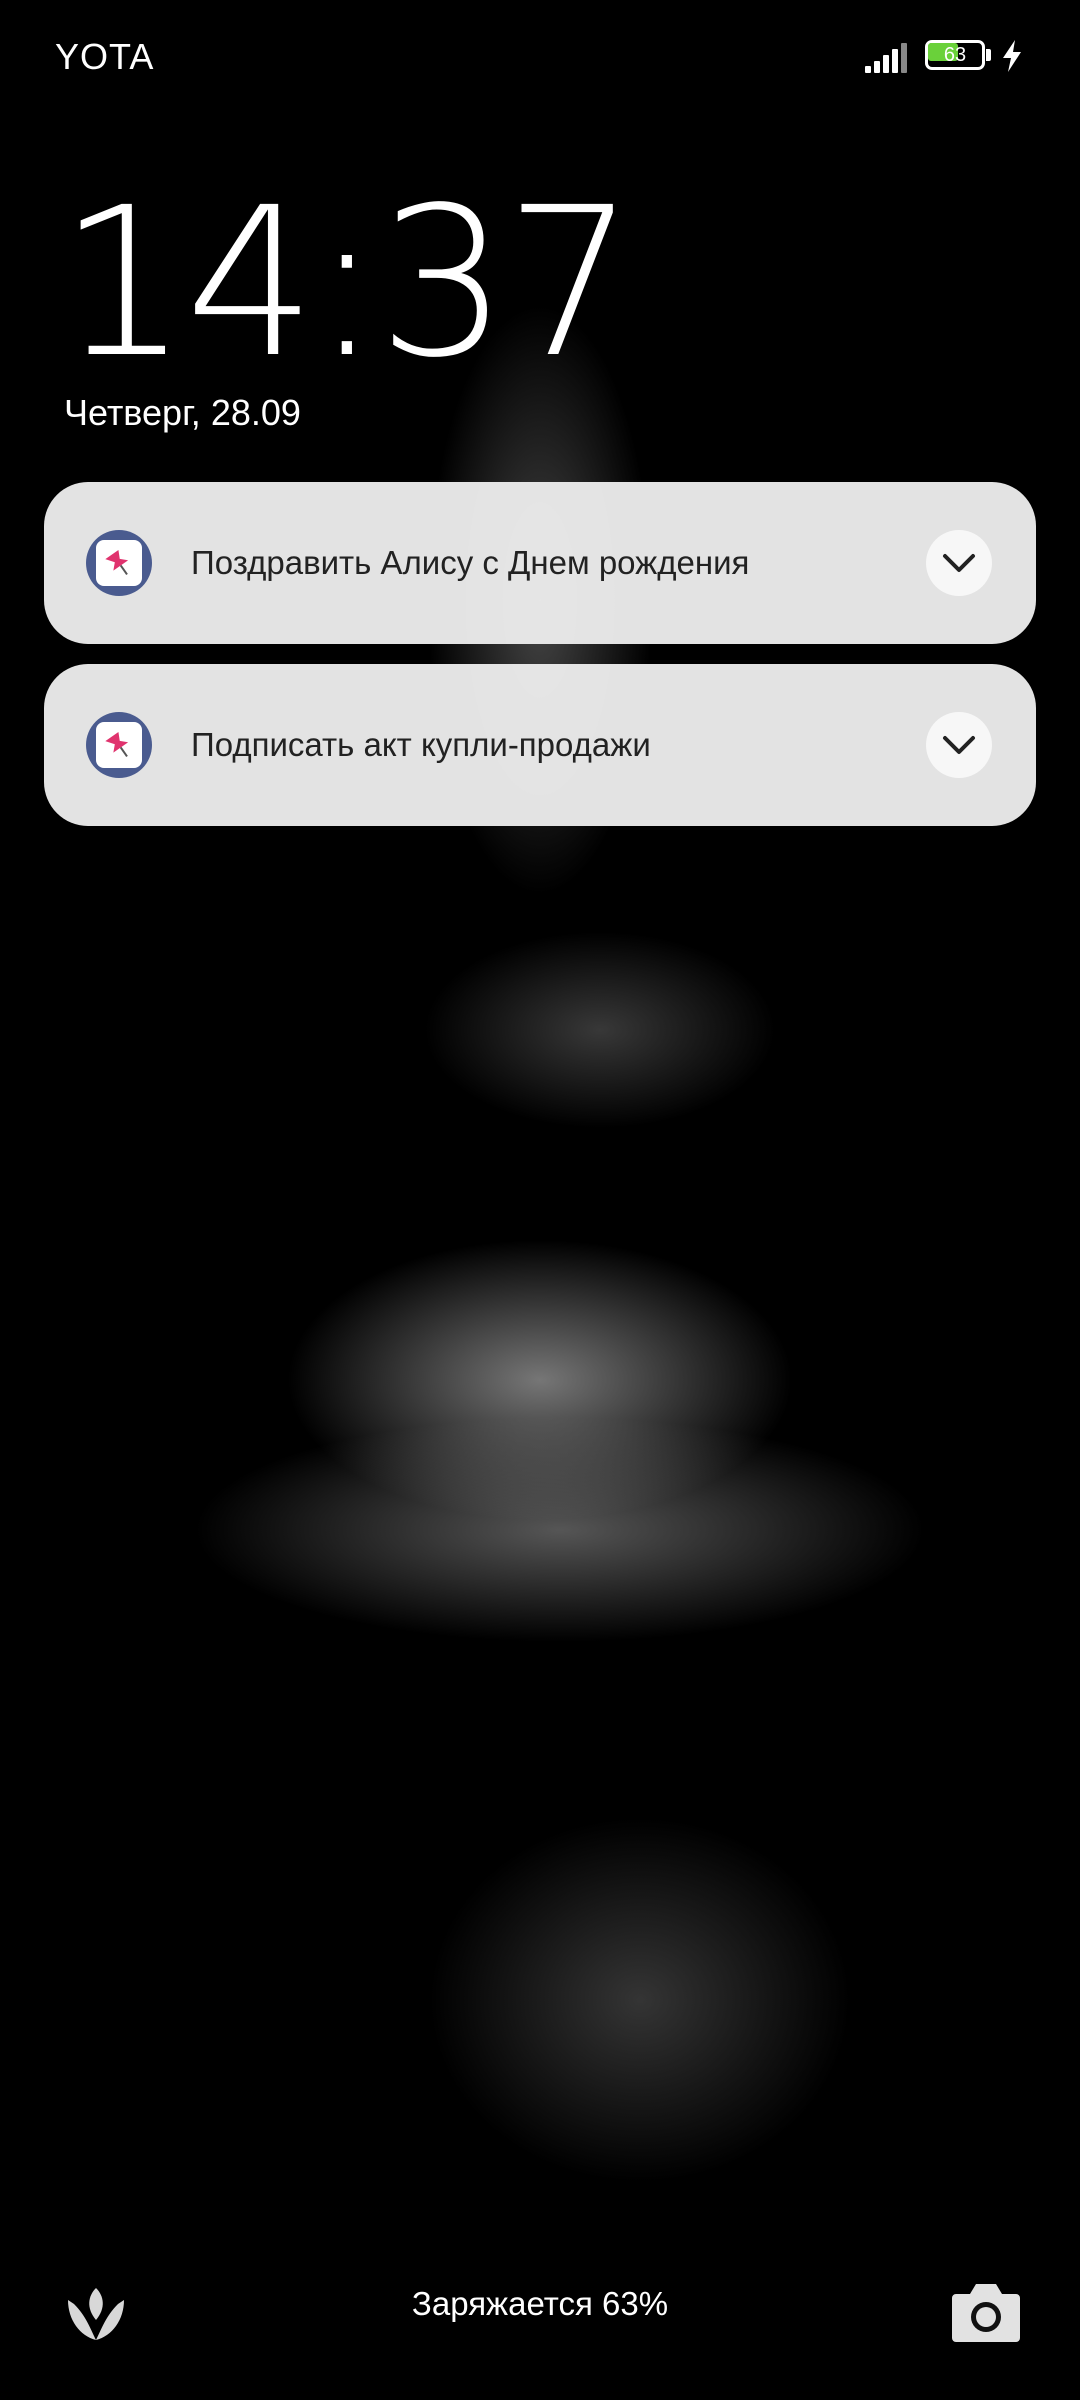 The height and width of the screenshot is (2400, 1080). I want to click on bolt-icon, so click(1012, 56).